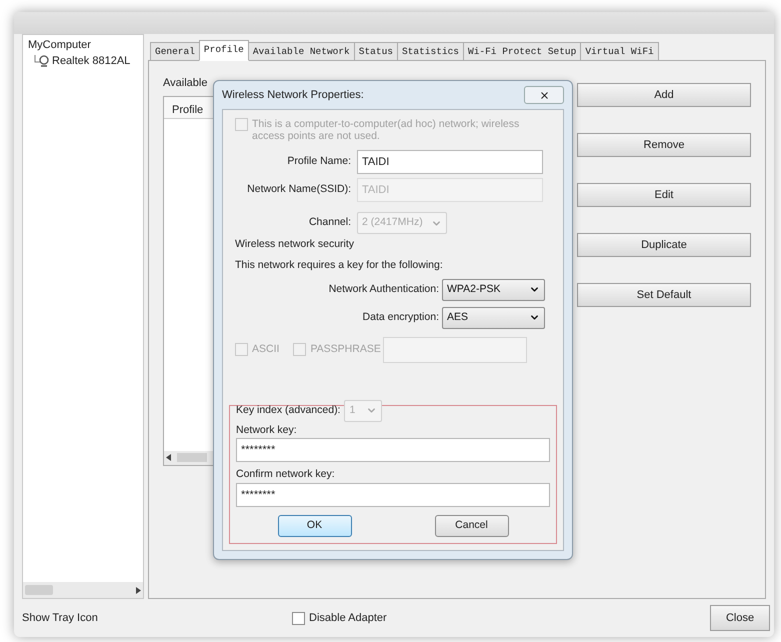  What do you see at coordinates (454, 349) in the screenshot?
I see `passphrase-field` at bounding box center [454, 349].